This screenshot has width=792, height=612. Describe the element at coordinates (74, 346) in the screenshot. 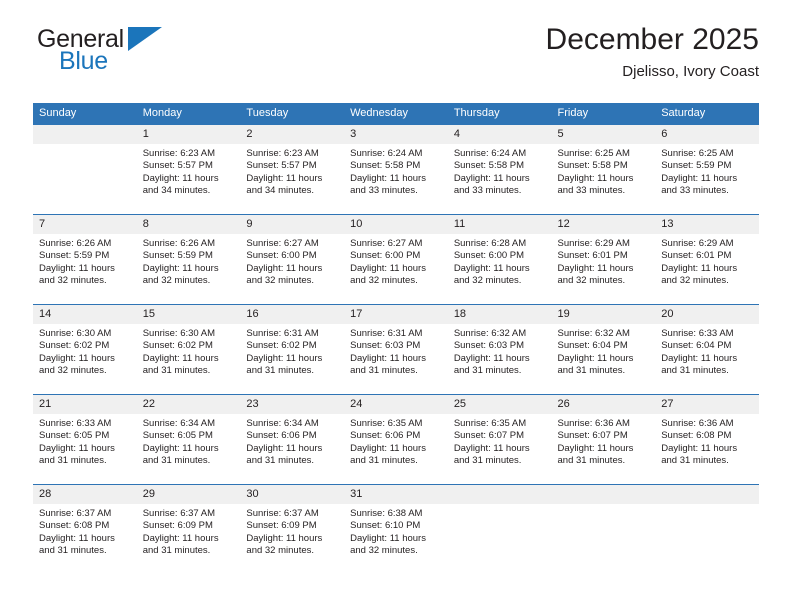

I see `sunset-text: Sunset: 6:02 PM` at that location.